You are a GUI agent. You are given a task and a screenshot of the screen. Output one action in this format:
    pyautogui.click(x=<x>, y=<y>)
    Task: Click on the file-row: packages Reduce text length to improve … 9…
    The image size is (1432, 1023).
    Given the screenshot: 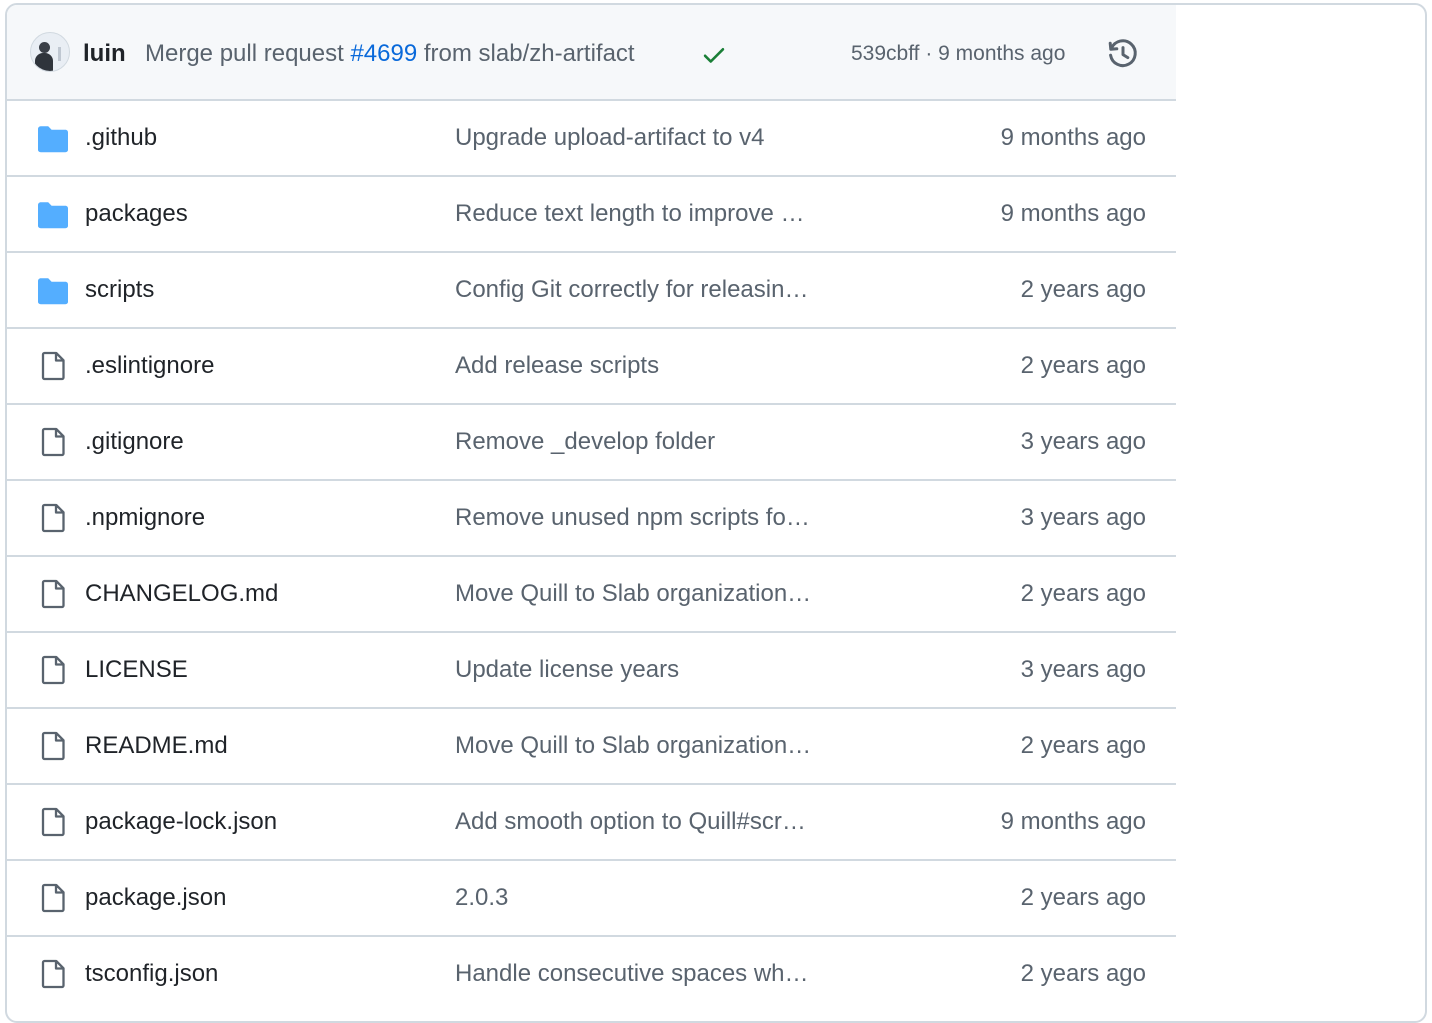 What is the action you would take?
    pyautogui.click(x=591, y=215)
    